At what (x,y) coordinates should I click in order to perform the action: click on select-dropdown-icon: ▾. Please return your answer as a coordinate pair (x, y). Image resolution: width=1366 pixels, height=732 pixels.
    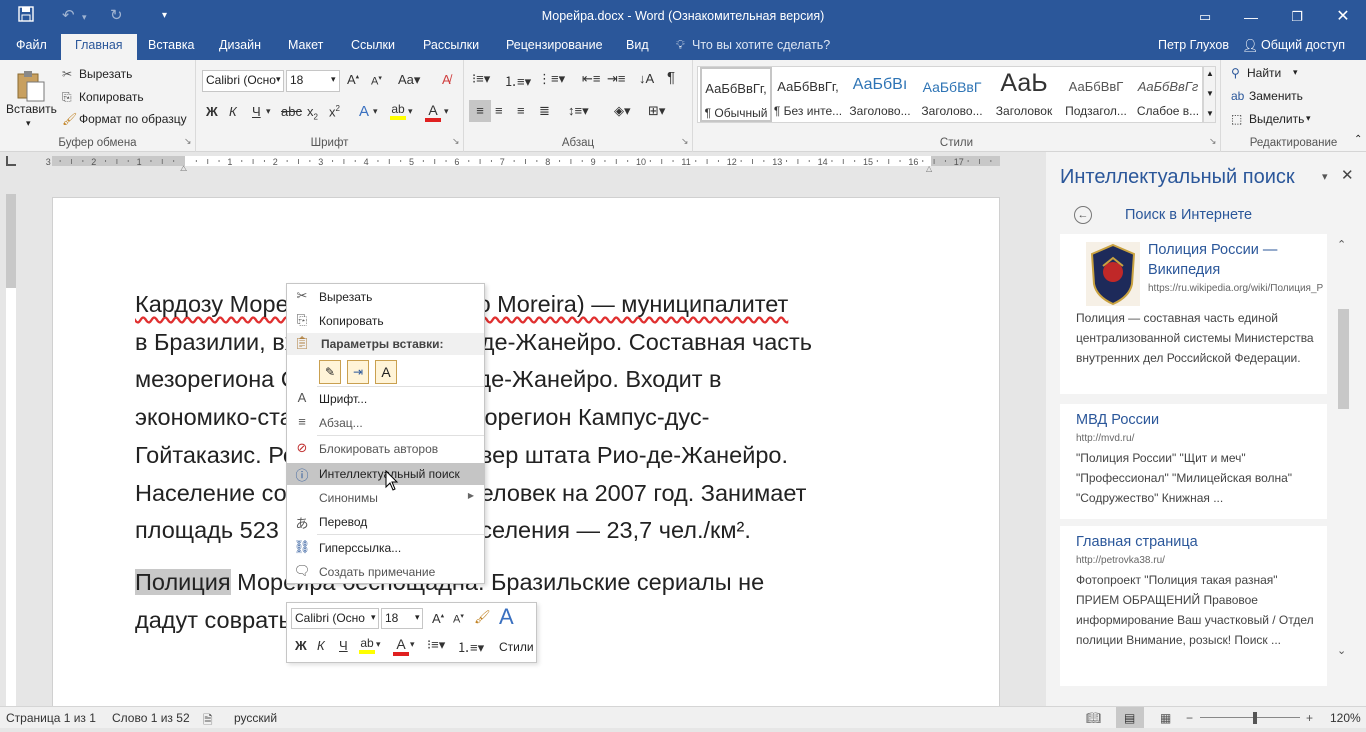
    Looking at the image, I should click on (1308, 118).